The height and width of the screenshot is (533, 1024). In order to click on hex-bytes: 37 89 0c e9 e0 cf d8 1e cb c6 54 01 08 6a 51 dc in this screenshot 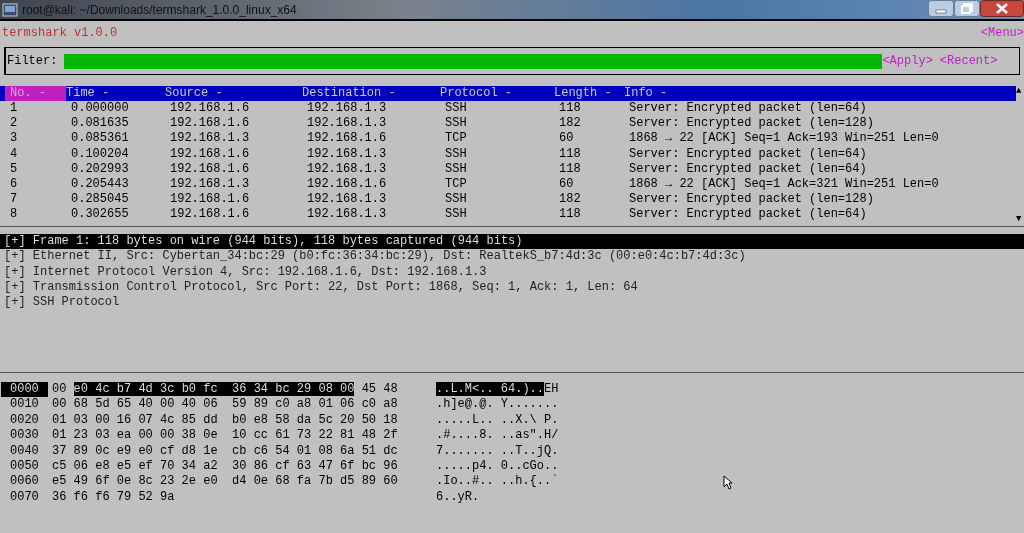, I will do `click(225, 450)`.